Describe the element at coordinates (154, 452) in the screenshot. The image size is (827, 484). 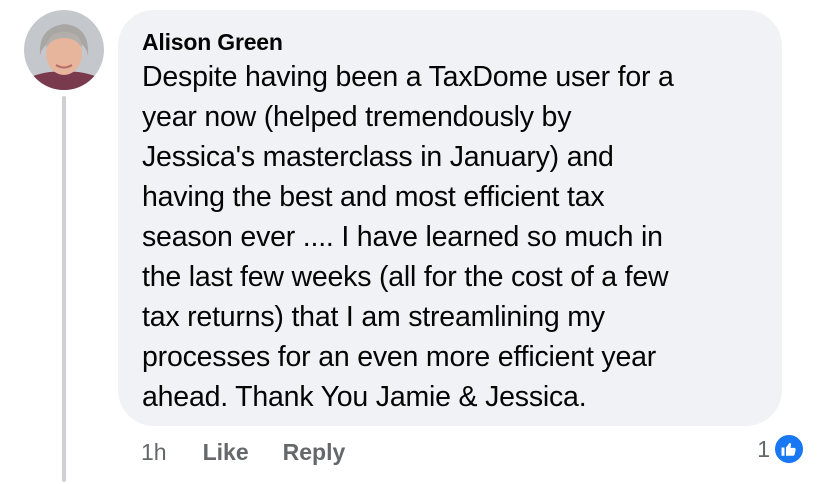
I see `comment-timestamp: 1h` at that location.